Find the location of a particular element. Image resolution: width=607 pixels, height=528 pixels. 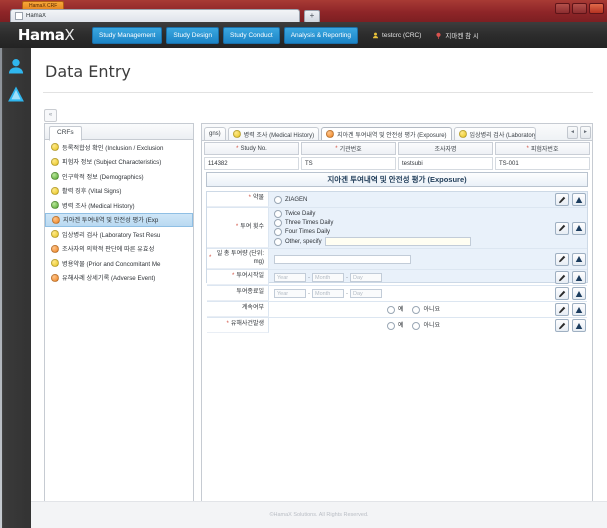

list-item: 인구학적 정보 (Demographics) is located at coordinates (119, 176).